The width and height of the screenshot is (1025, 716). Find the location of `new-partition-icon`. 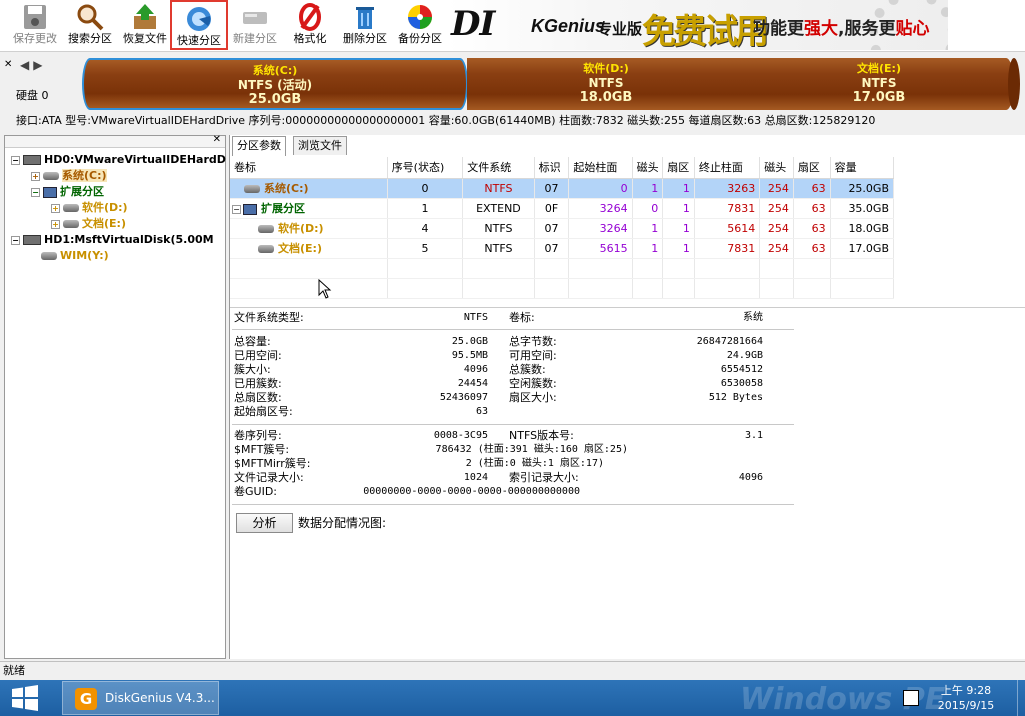

new-partition-icon is located at coordinates (255, 18).